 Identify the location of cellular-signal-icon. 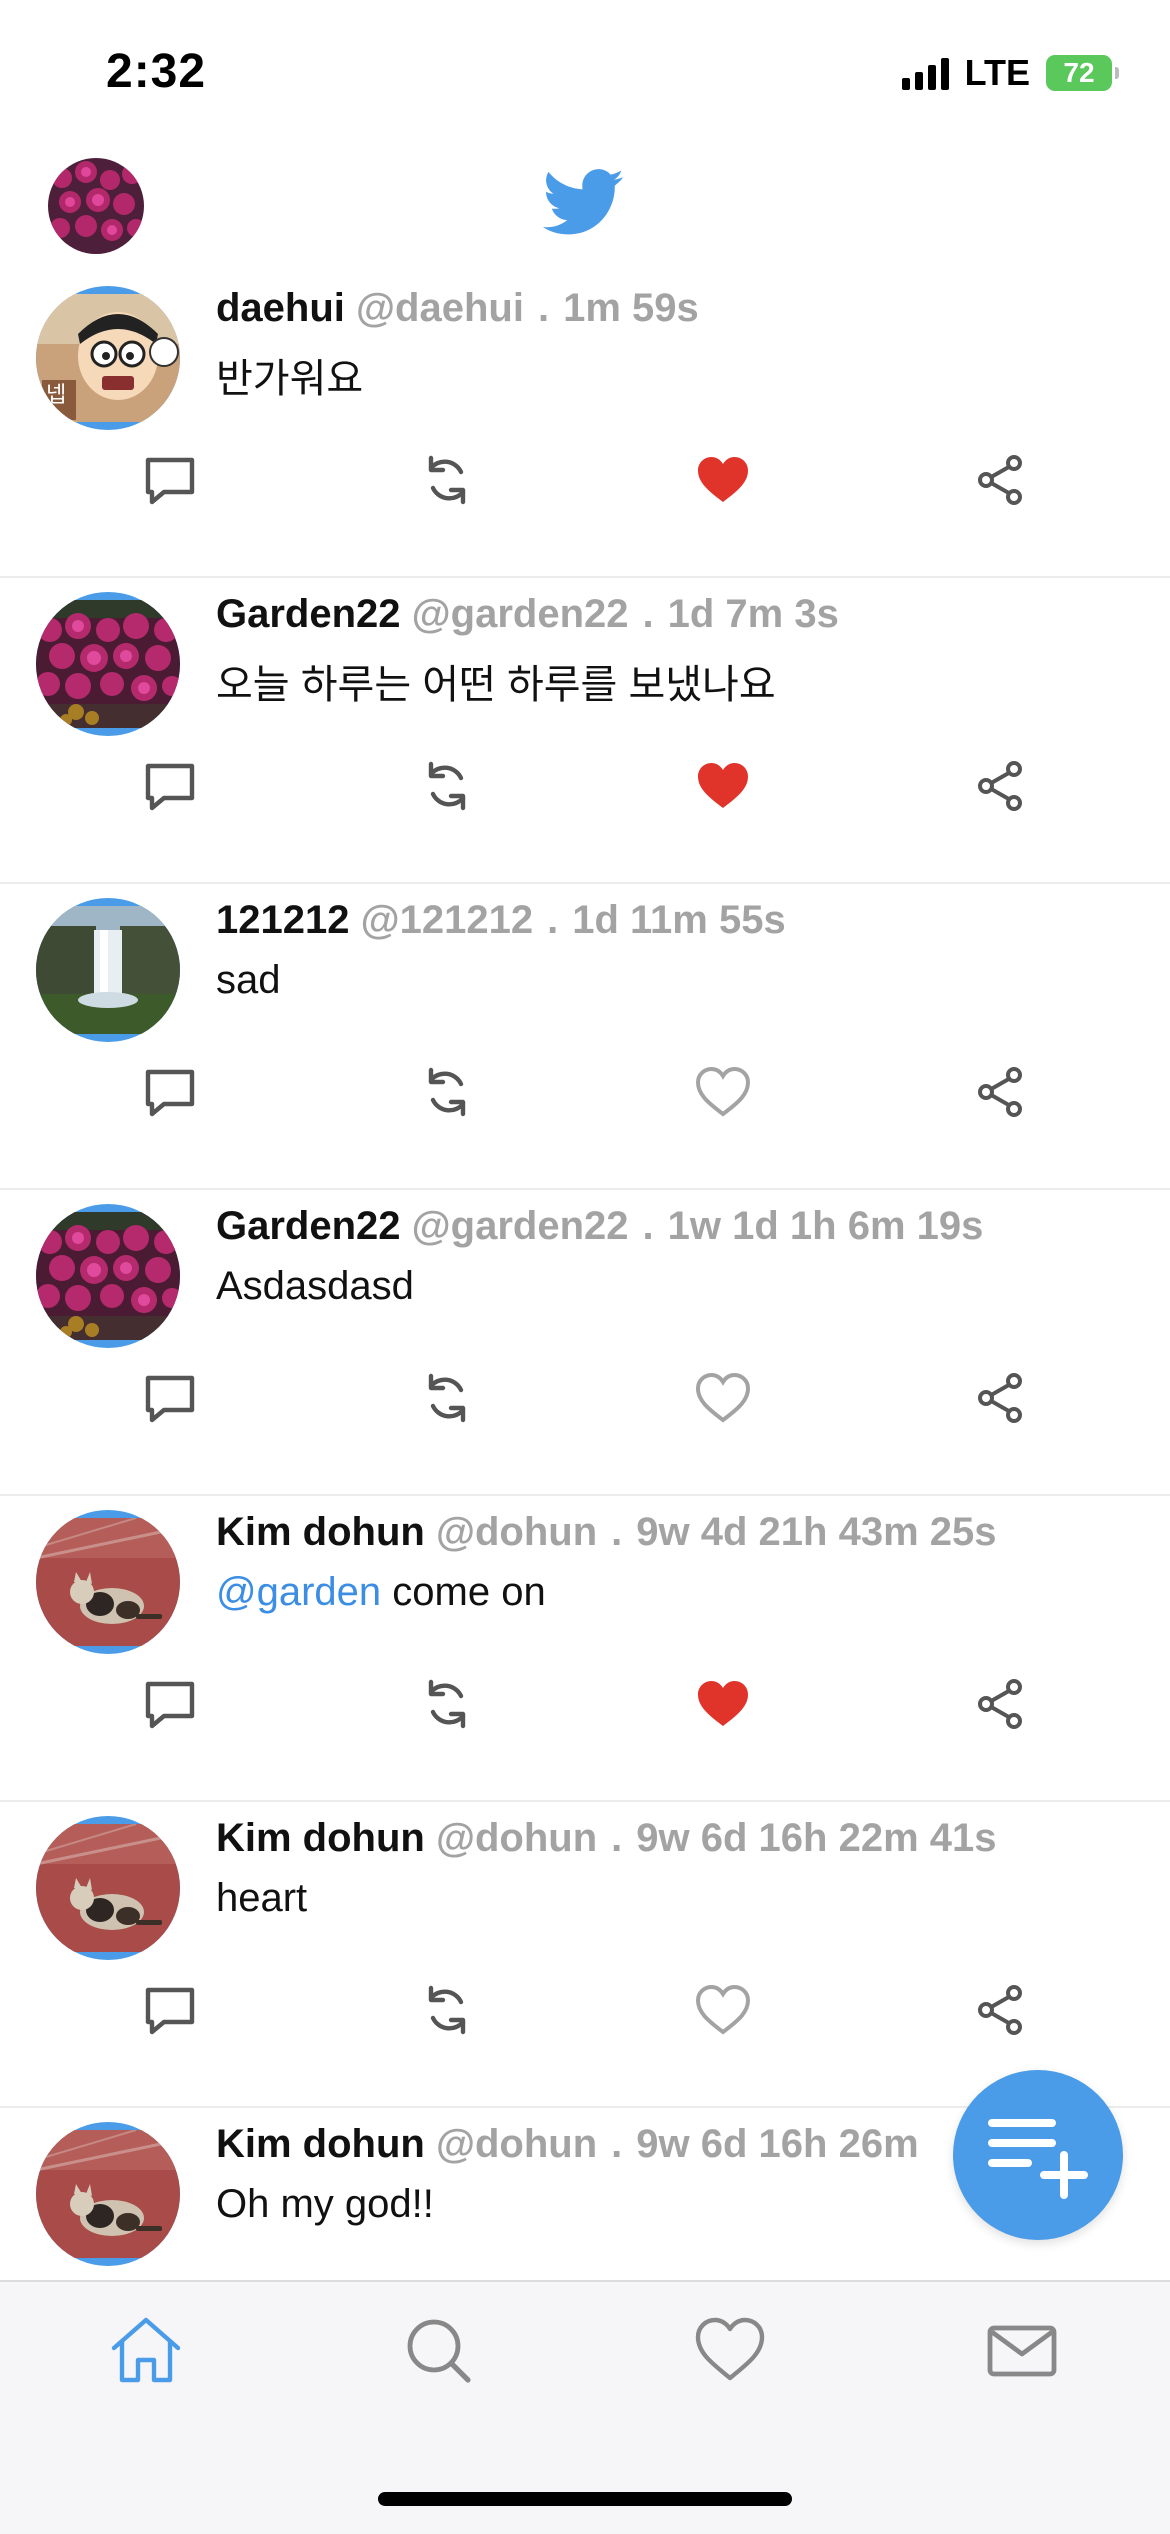
(925, 73).